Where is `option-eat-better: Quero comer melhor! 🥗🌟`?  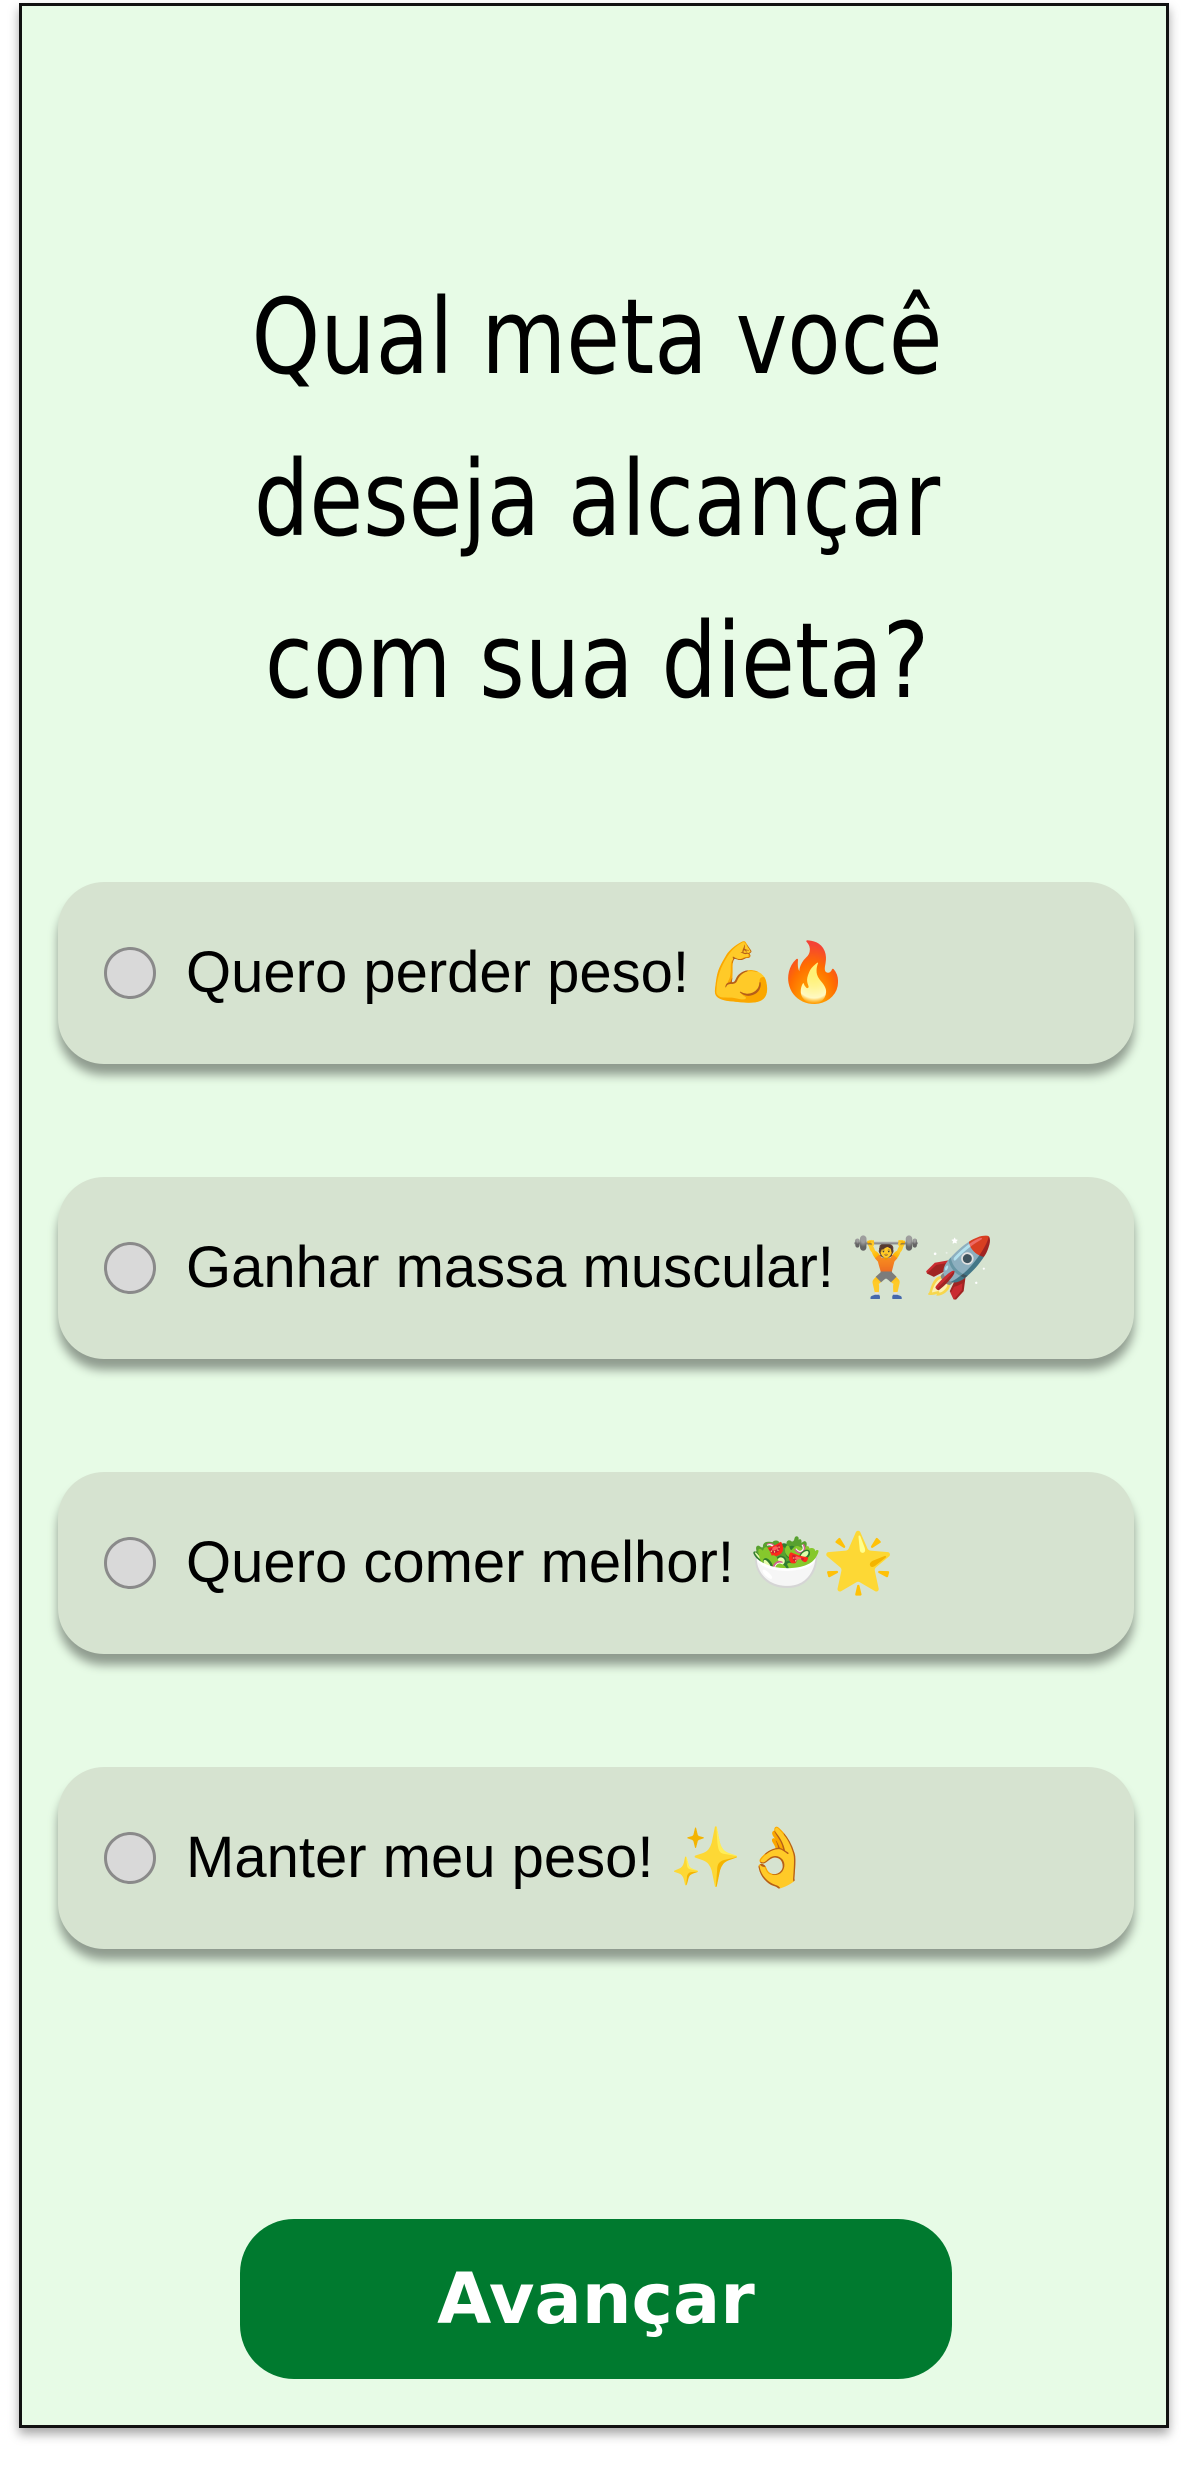 option-eat-better: Quero comer melhor! 🥗🌟 is located at coordinates (596, 1563).